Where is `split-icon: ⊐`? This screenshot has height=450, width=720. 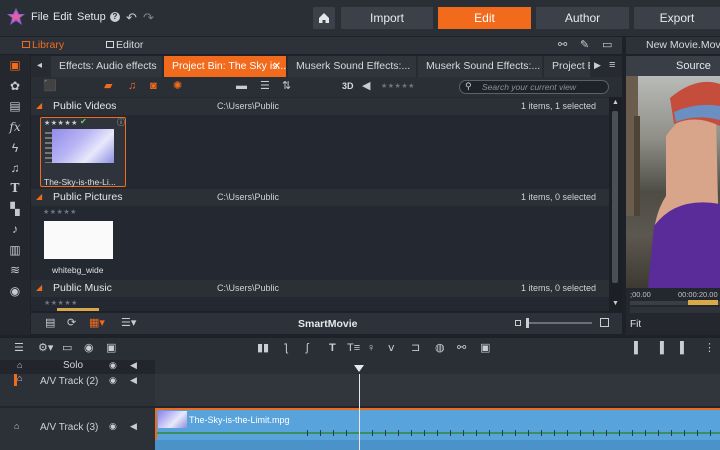 split-icon: ⊐ is located at coordinates (415, 348).